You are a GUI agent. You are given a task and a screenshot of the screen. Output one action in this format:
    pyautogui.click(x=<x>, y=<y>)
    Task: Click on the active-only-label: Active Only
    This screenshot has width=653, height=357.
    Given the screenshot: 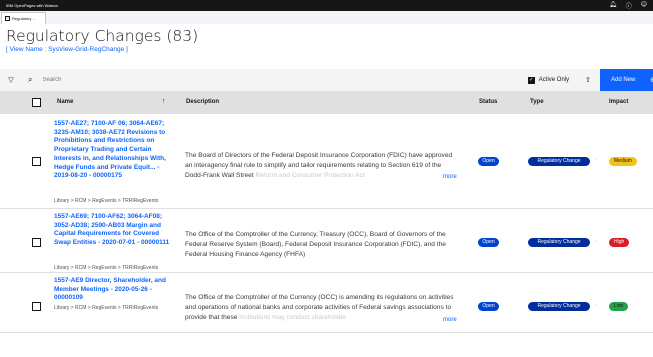 What is the action you would take?
    pyautogui.click(x=554, y=80)
    